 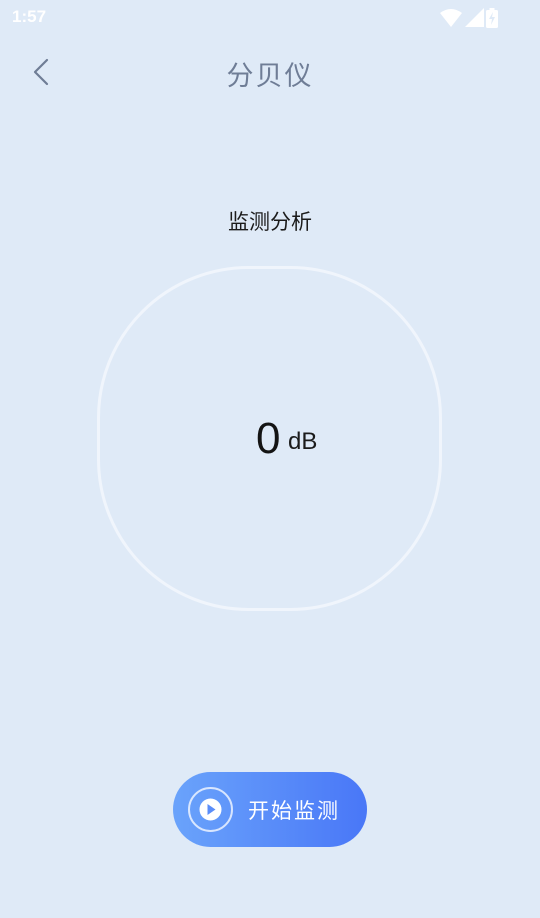 I want to click on status-time: 1:57, so click(x=29, y=16).